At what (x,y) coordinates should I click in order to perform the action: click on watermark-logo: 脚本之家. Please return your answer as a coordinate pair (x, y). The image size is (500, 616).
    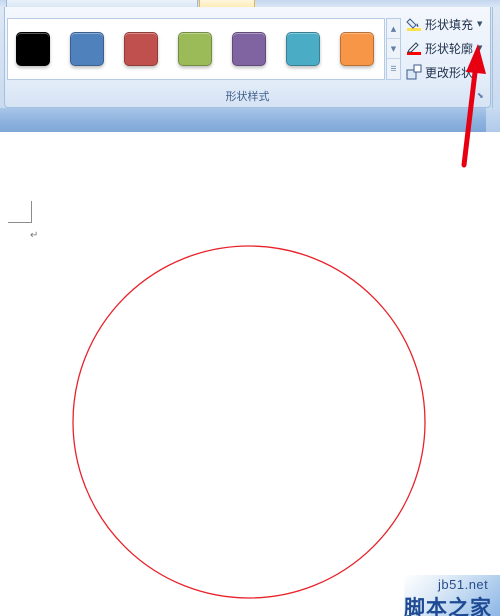
    Looking at the image, I should click on (448, 606).